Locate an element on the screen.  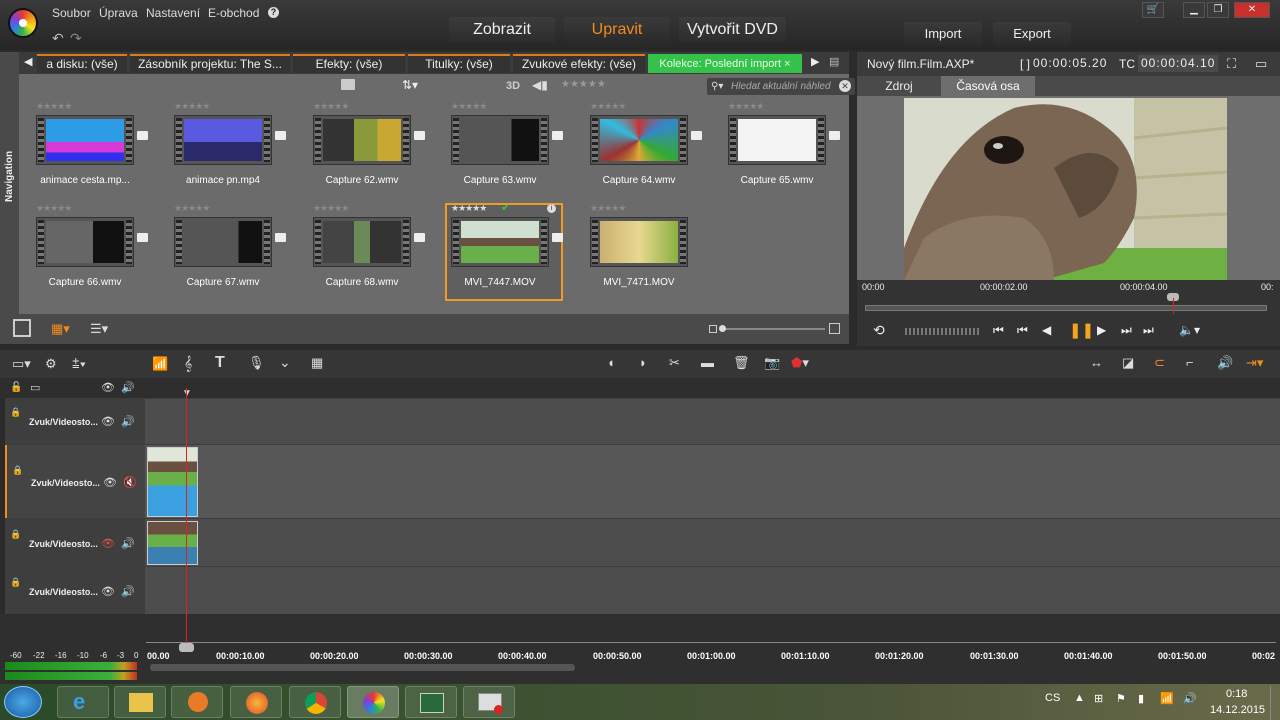
timeline-scrollbar is located at coordinates (362, 667).